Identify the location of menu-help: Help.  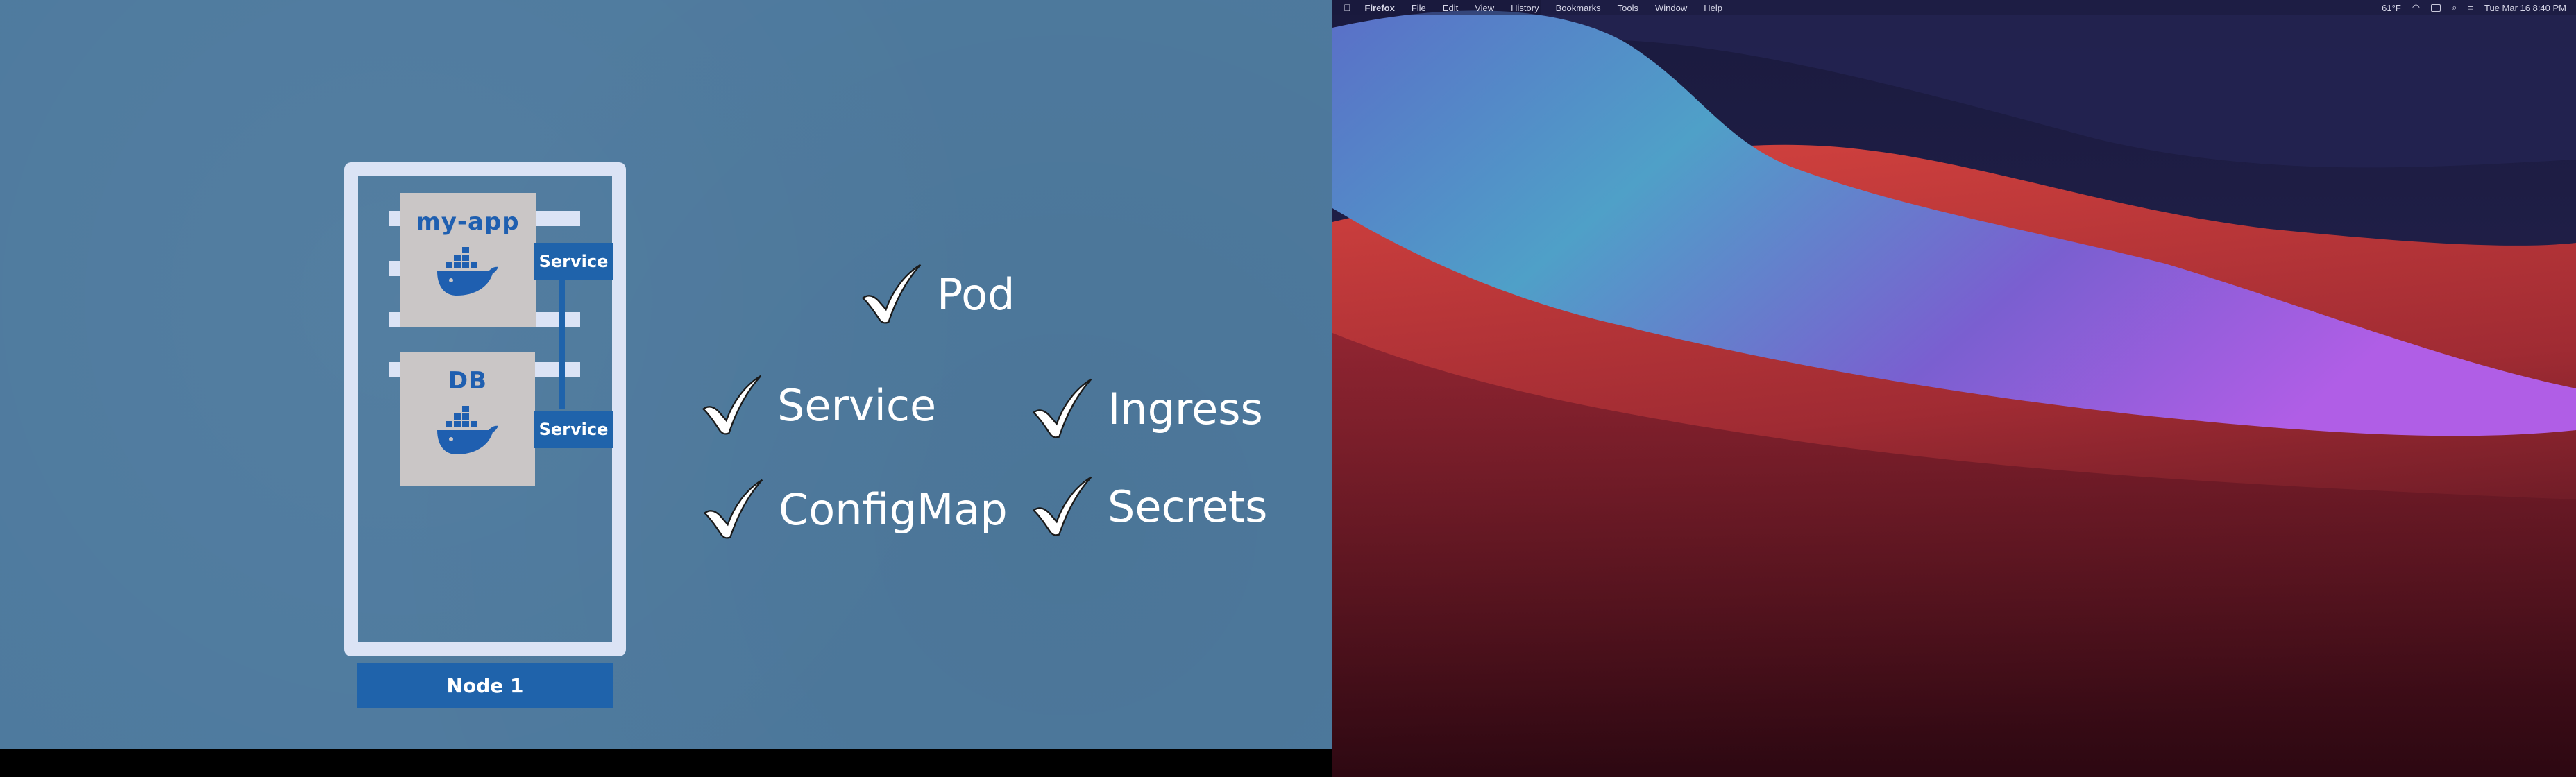
(1713, 8).